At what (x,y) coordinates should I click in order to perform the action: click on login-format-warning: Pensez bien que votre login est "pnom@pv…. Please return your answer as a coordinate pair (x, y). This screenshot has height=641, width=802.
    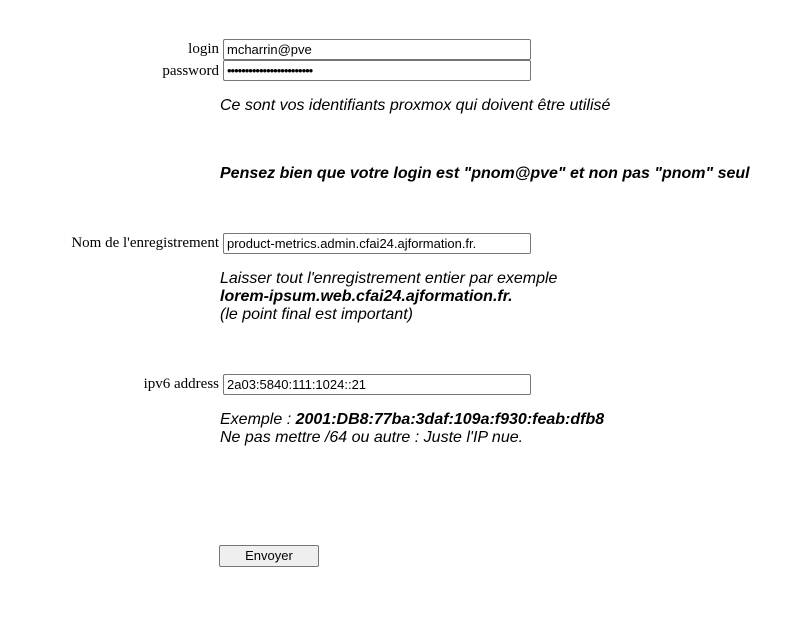
    Looking at the image, I should click on (485, 173).